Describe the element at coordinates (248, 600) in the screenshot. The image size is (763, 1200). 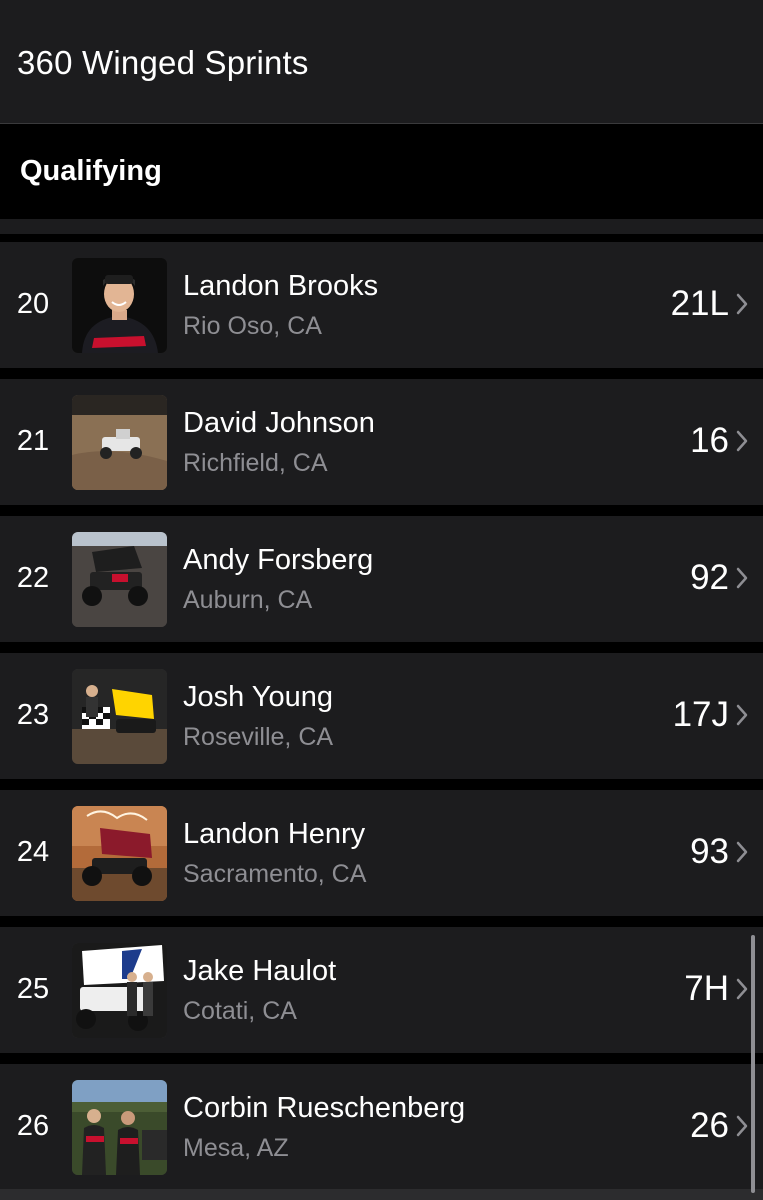
I see `driver-hometown: Auburn, CA` at that location.